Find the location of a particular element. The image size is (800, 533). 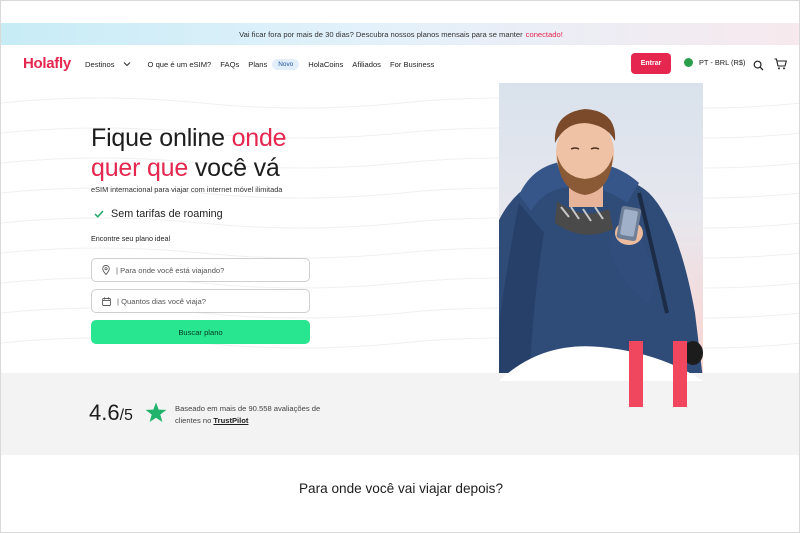

check-icon is located at coordinates (99, 214).